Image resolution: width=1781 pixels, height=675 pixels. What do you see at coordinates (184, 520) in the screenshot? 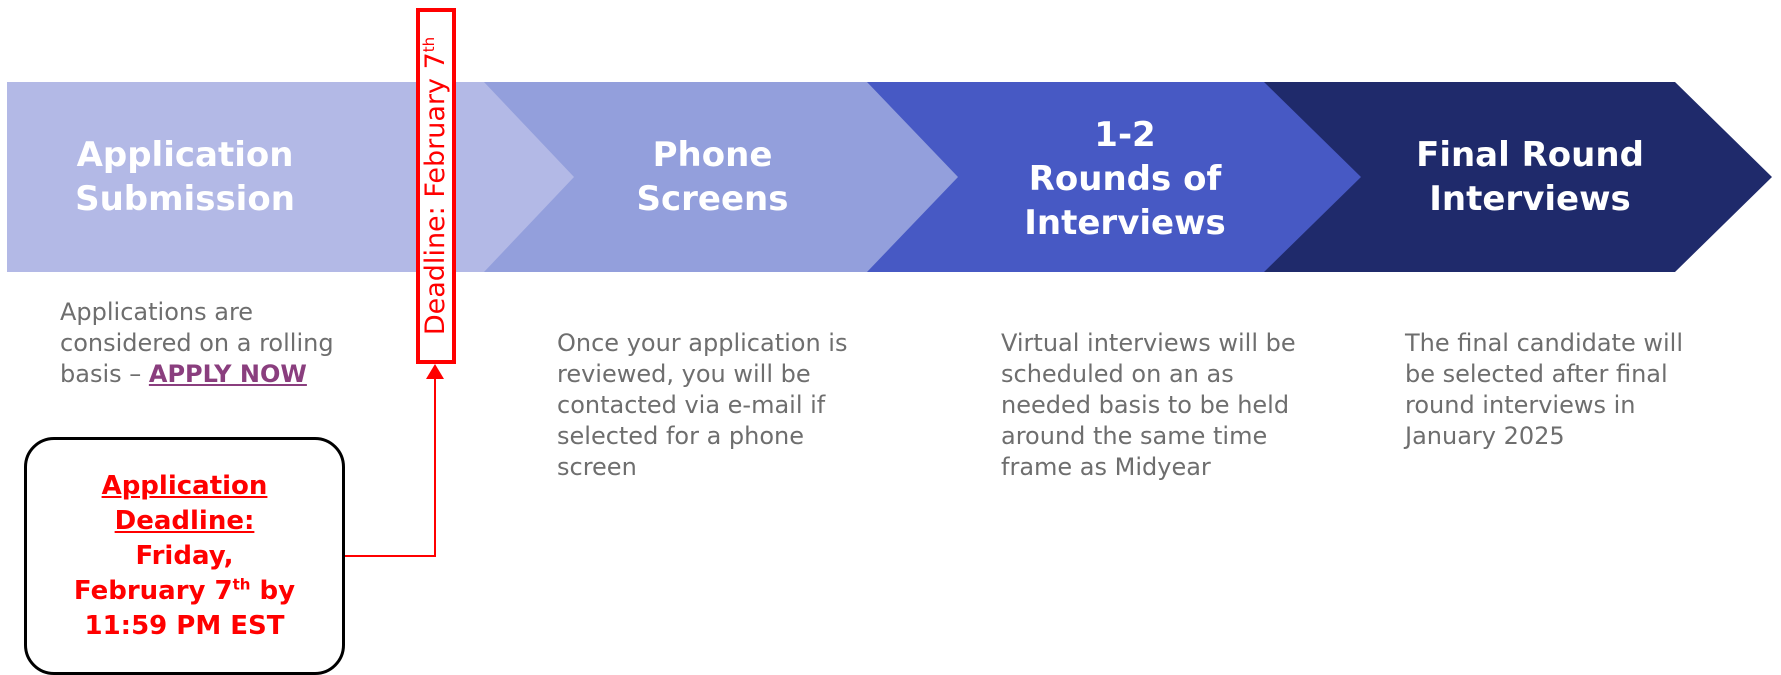
I see `deadline-heading-line-2: Deadline:` at bounding box center [184, 520].